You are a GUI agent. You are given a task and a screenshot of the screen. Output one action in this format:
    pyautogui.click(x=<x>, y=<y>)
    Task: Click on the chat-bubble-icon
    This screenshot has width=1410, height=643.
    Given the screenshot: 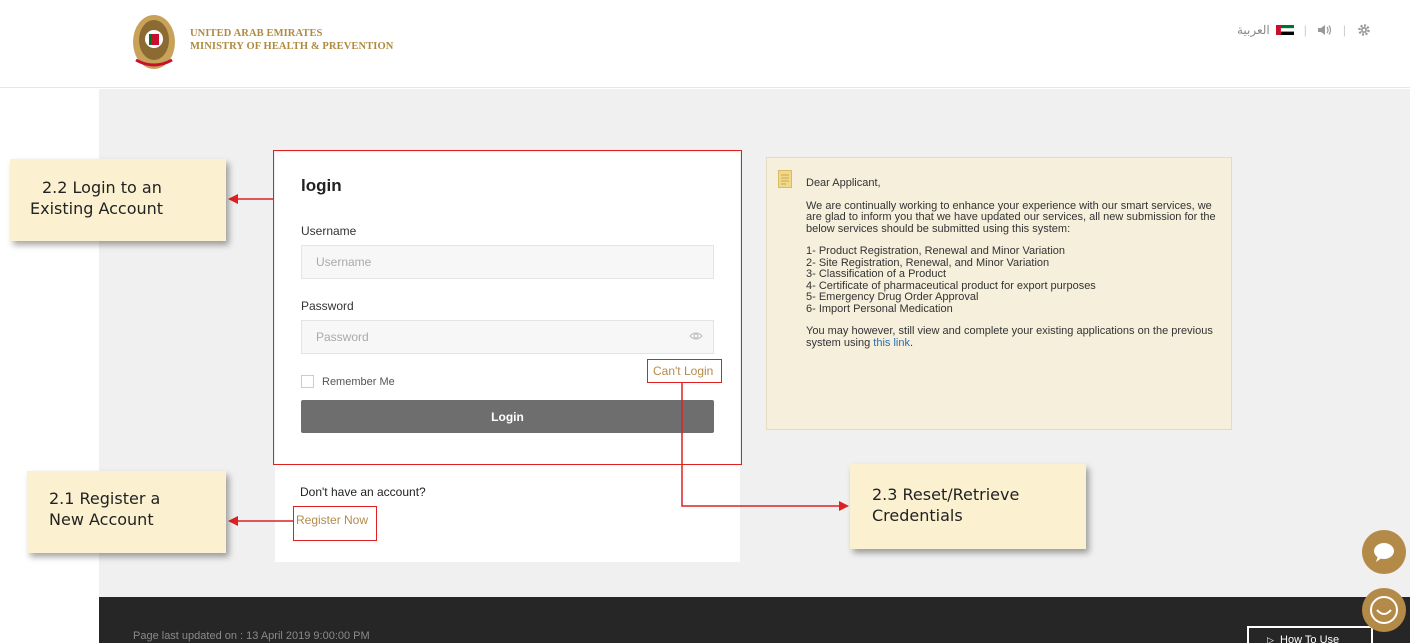 What is the action you would take?
    pyautogui.click(x=1384, y=552)
    